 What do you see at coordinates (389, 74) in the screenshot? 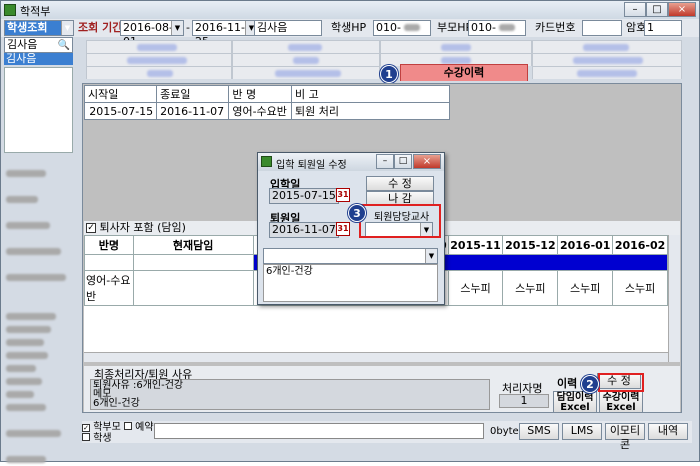
I see `callout-badge-1: 1` at bounding box center [389, 74].